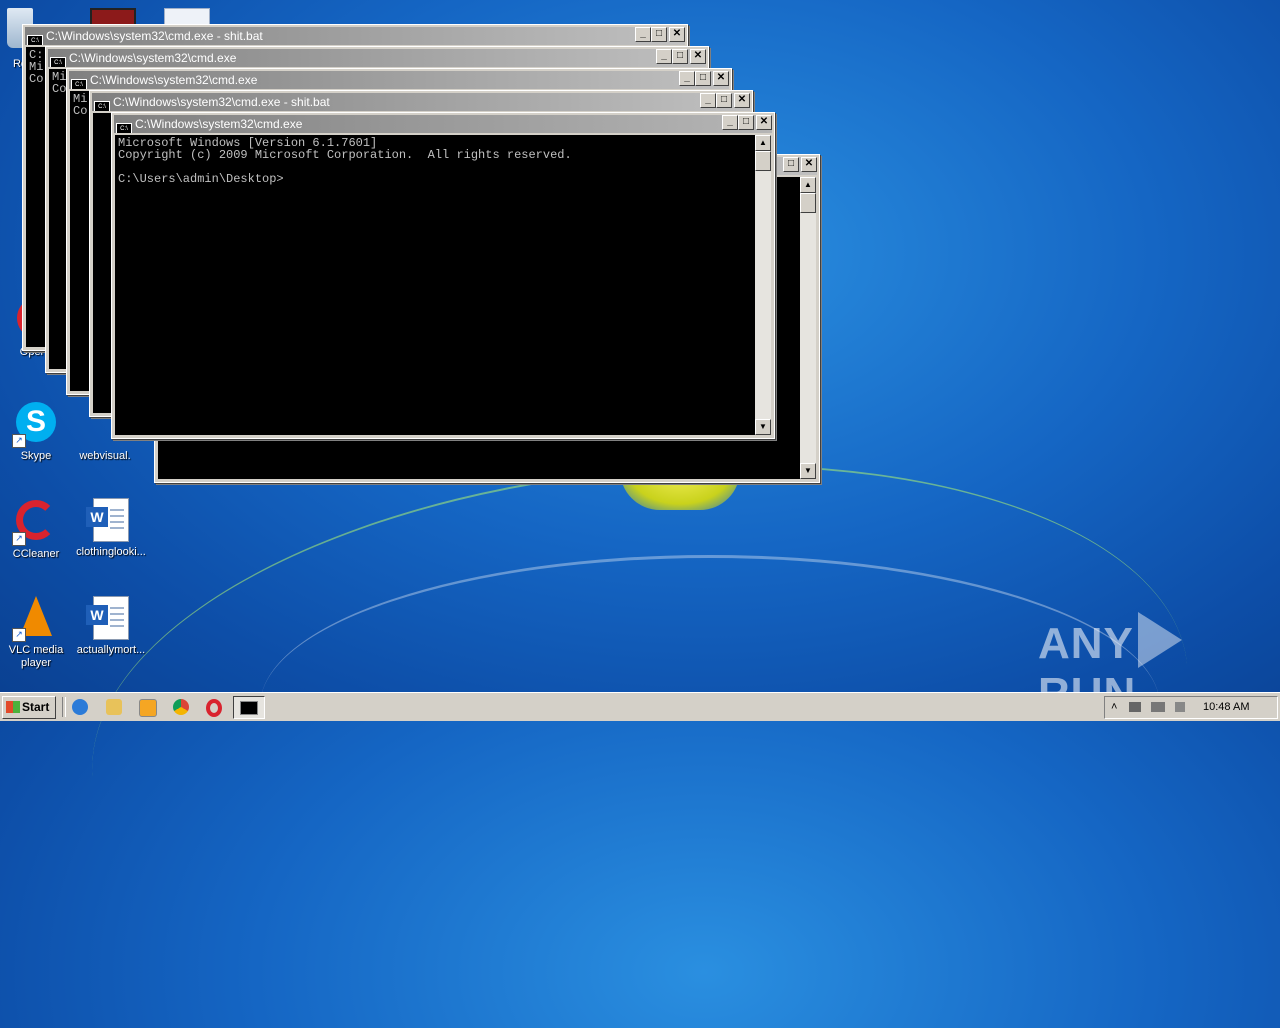  I want to click on skype-icon: S ↗, so click(35, 425).